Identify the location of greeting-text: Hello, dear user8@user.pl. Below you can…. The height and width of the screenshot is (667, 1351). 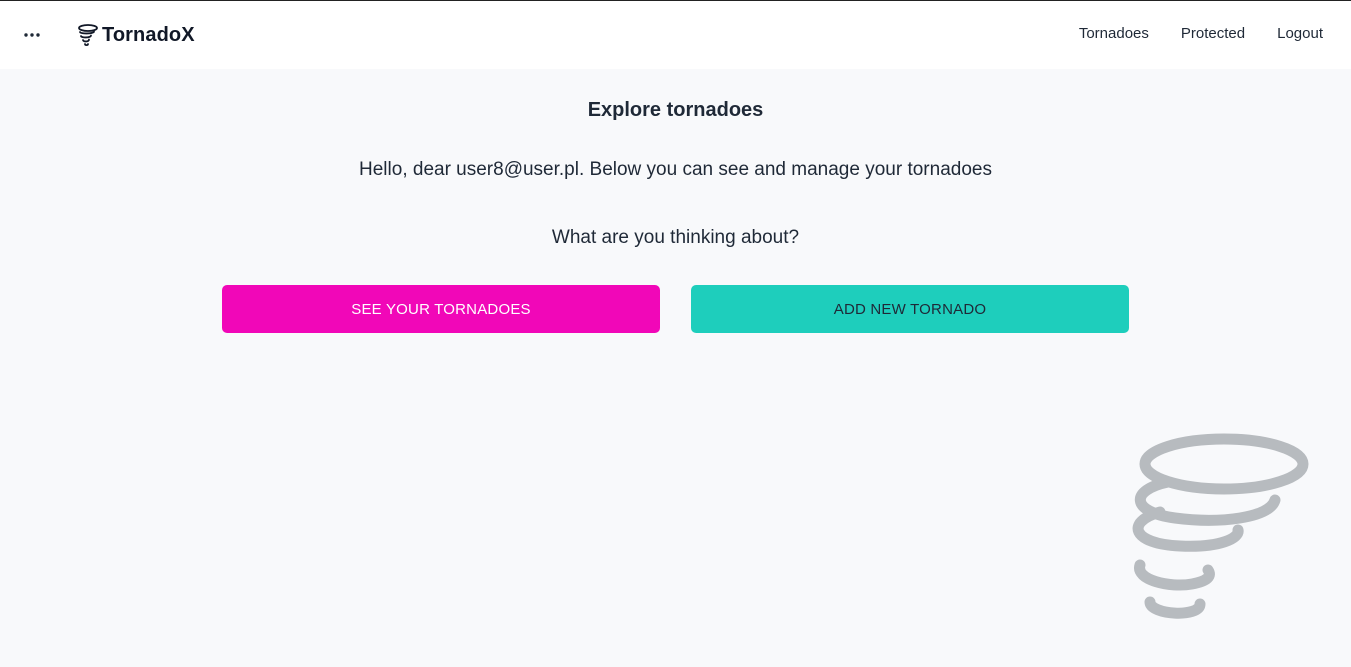
(675, 169).